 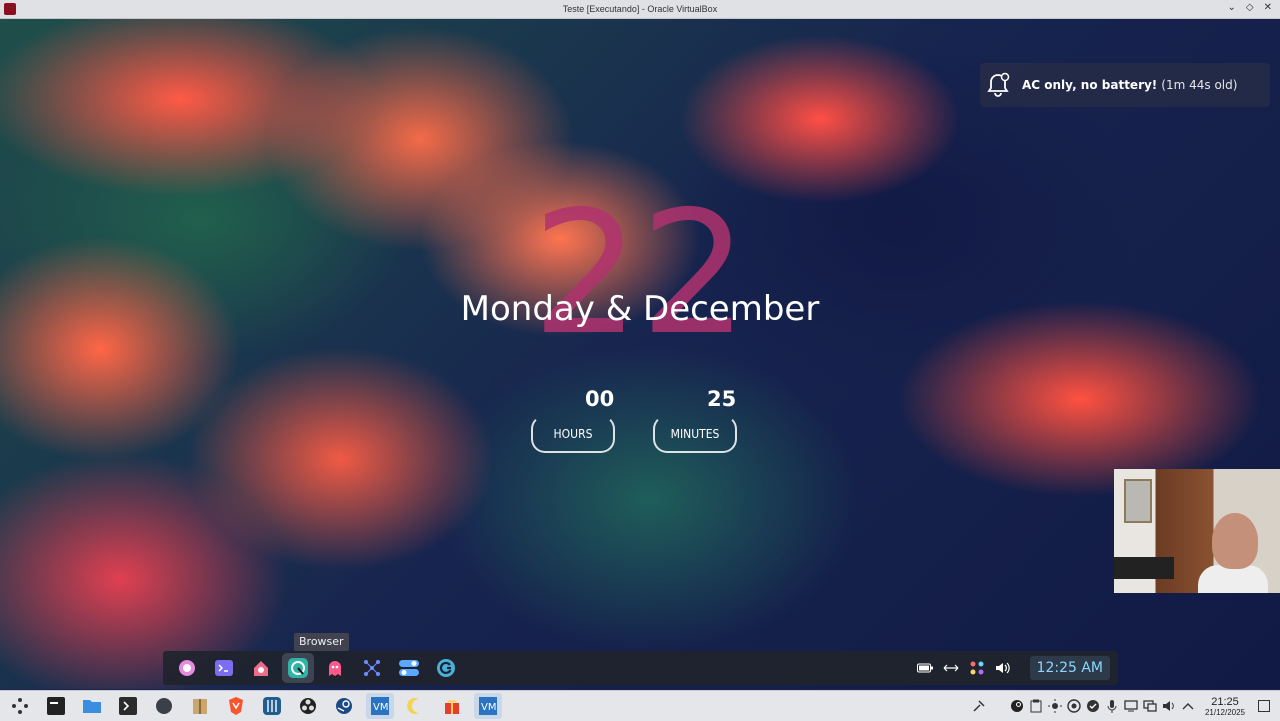 I want to click on virtualbox-icon-2: VM, so click(x=488, y=706).